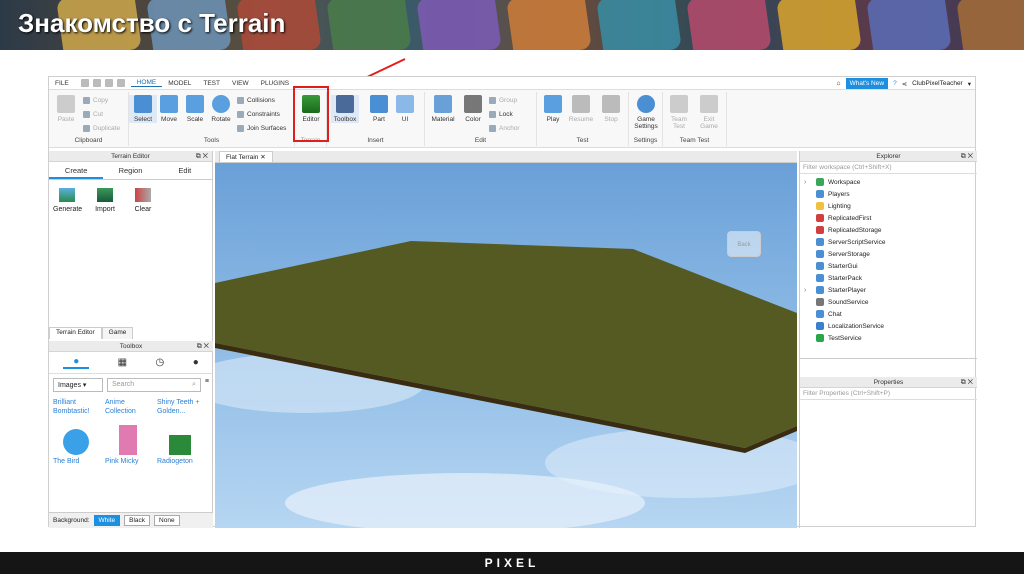 The height and width of the screenshot is (574, 1024). I want to click on tab-region: Region, so click(130, 170).